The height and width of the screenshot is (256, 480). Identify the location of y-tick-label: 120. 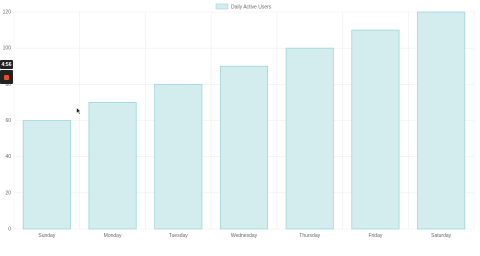
(7, 13).